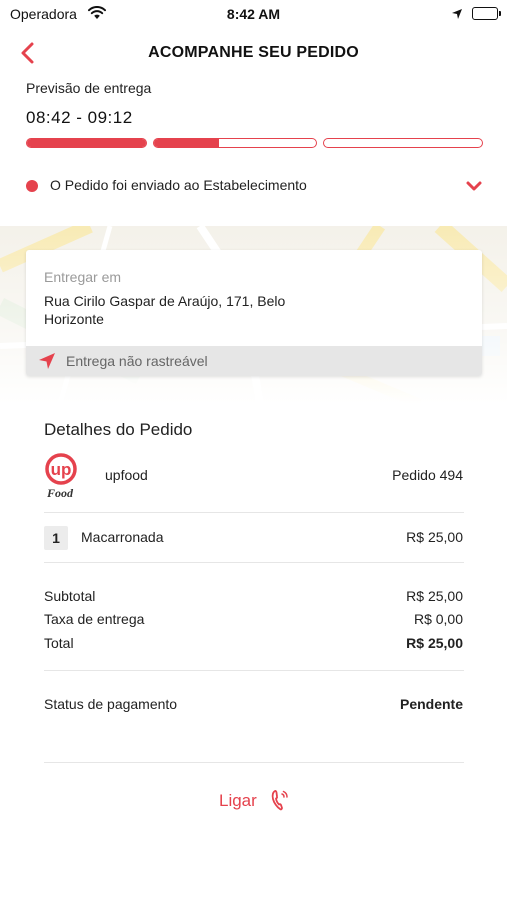  Describe the element at coordinates (126, 475) in the screenshot. I see `store-name: upfood` at that location.